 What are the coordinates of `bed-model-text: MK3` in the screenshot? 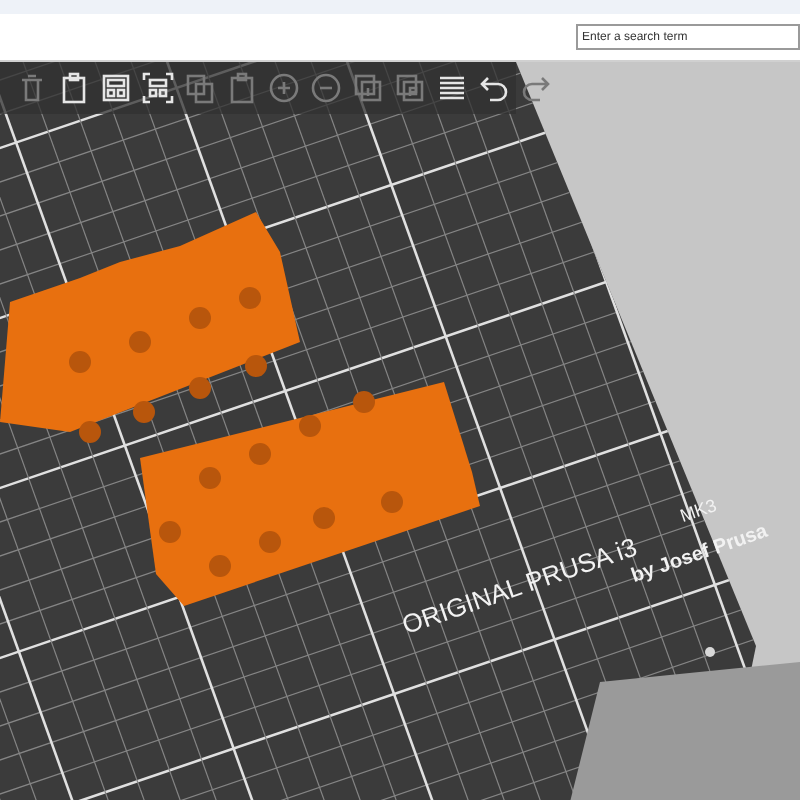 It's located at (698, 510).